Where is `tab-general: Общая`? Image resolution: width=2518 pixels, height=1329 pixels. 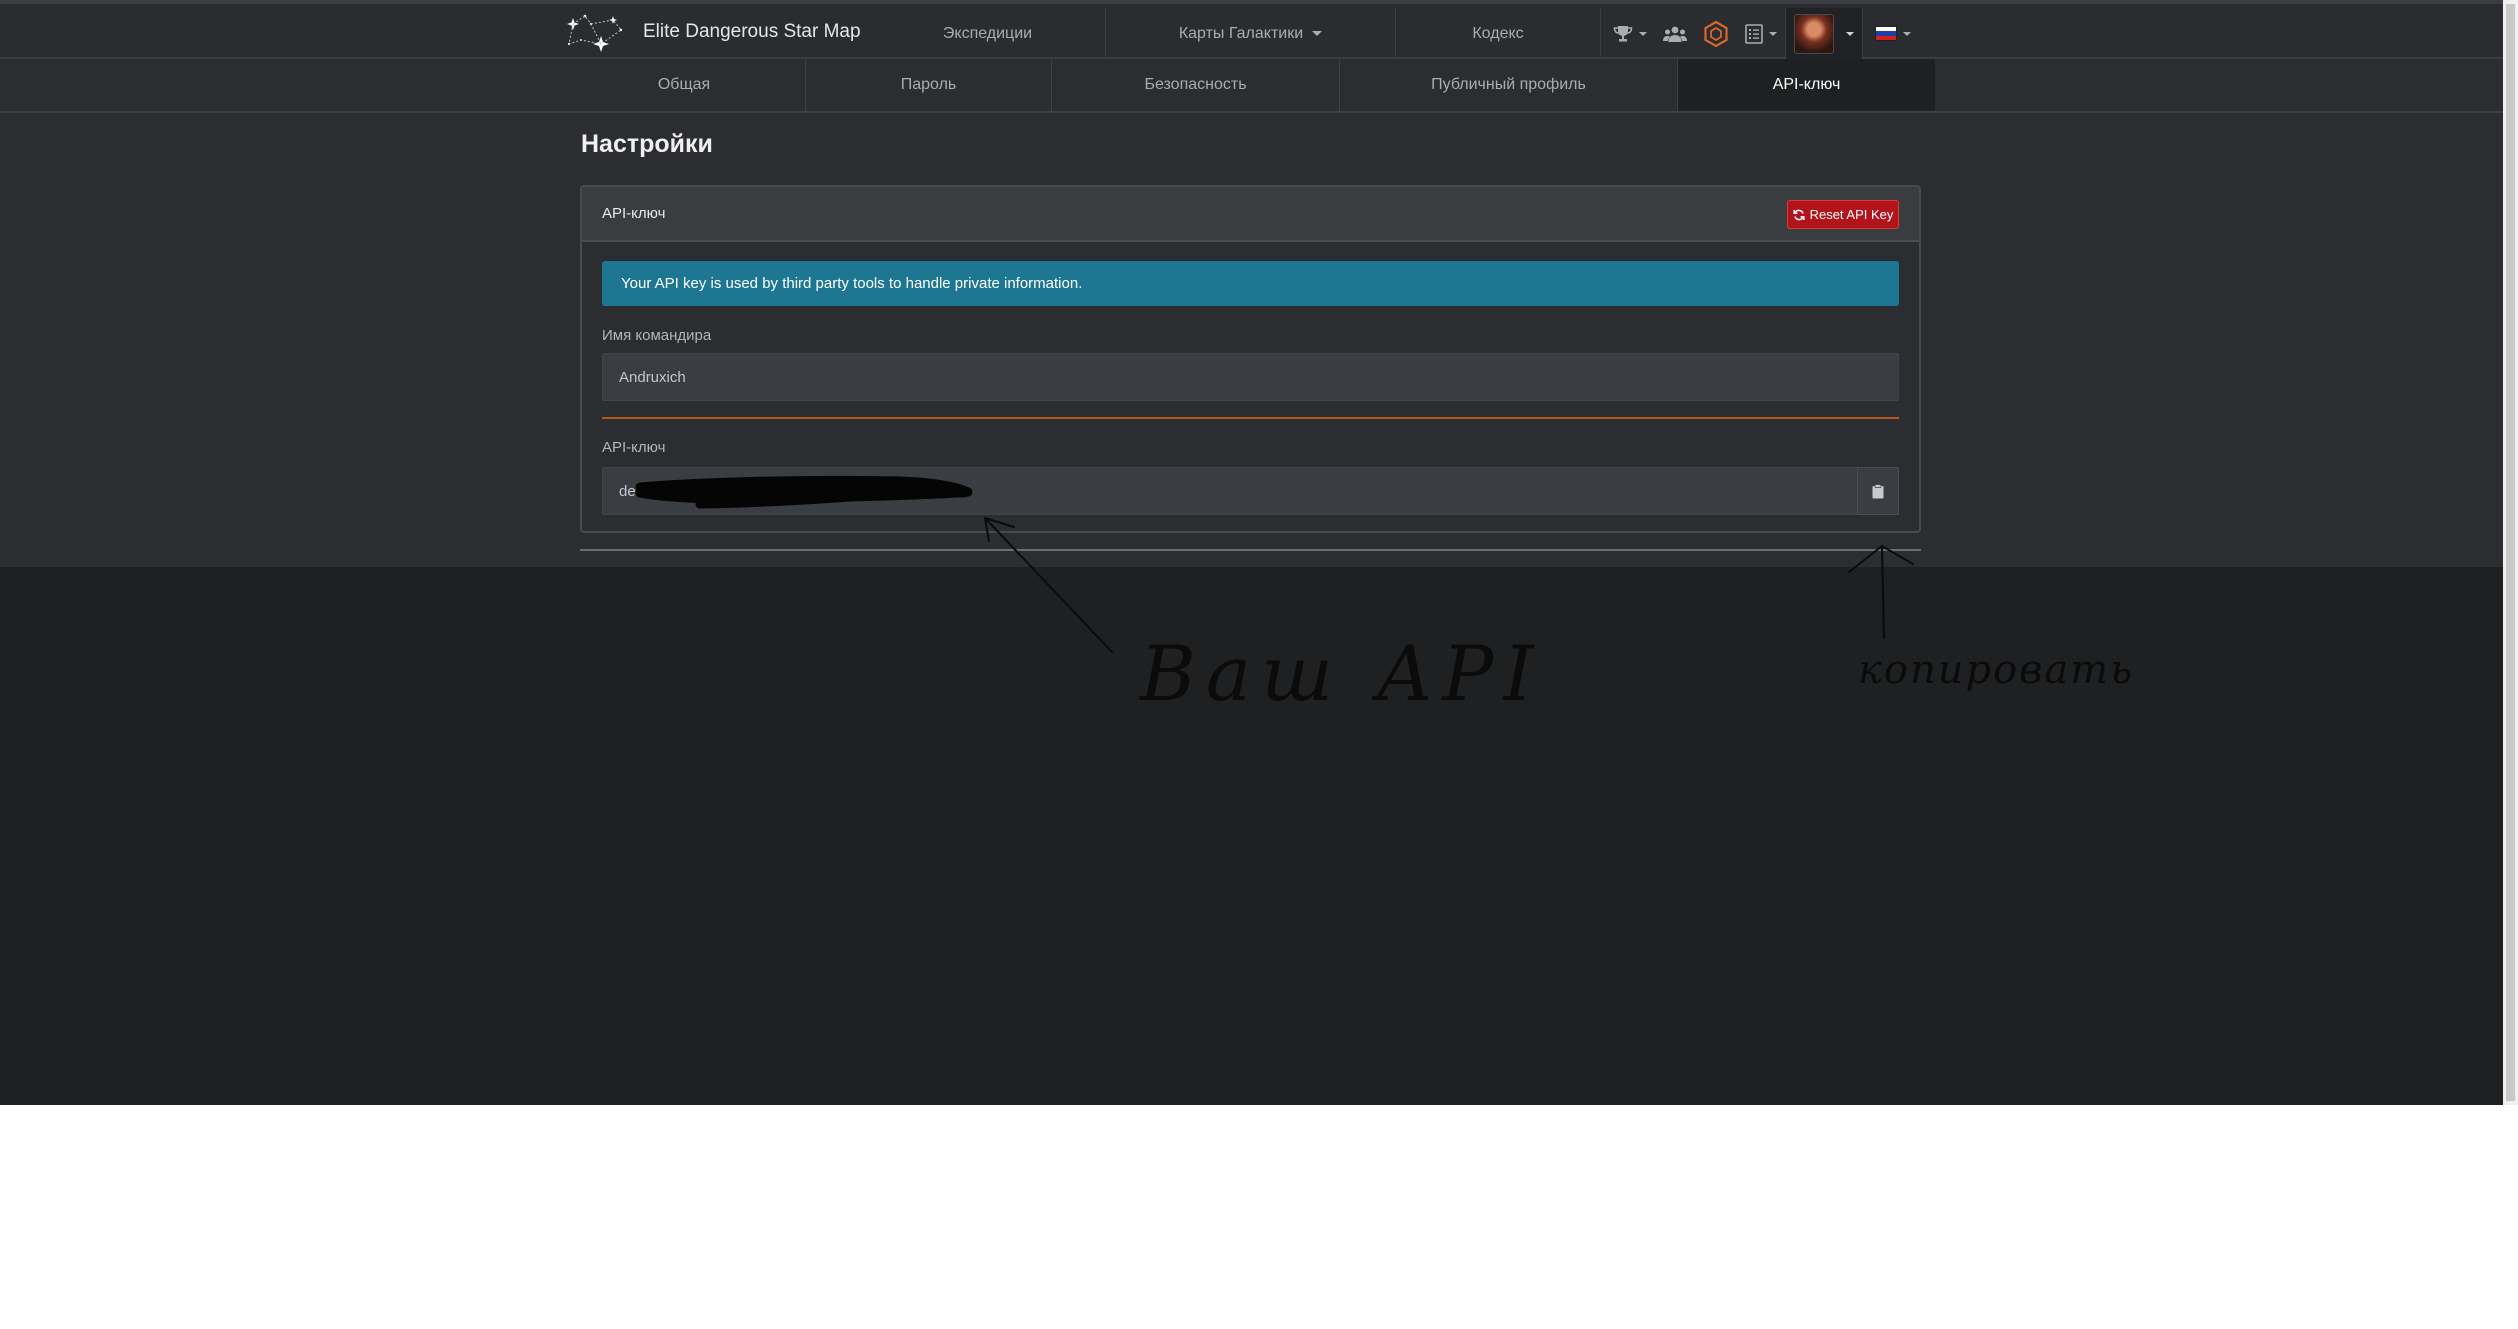 tab-general: Общая is located at coordinates (684, 85).